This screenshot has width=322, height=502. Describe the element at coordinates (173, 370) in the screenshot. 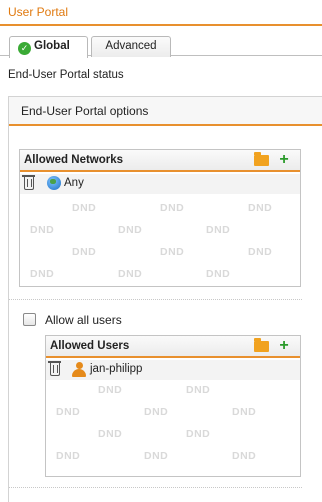

I see `user-row-jan-philipp: jan-philipp` at that location.